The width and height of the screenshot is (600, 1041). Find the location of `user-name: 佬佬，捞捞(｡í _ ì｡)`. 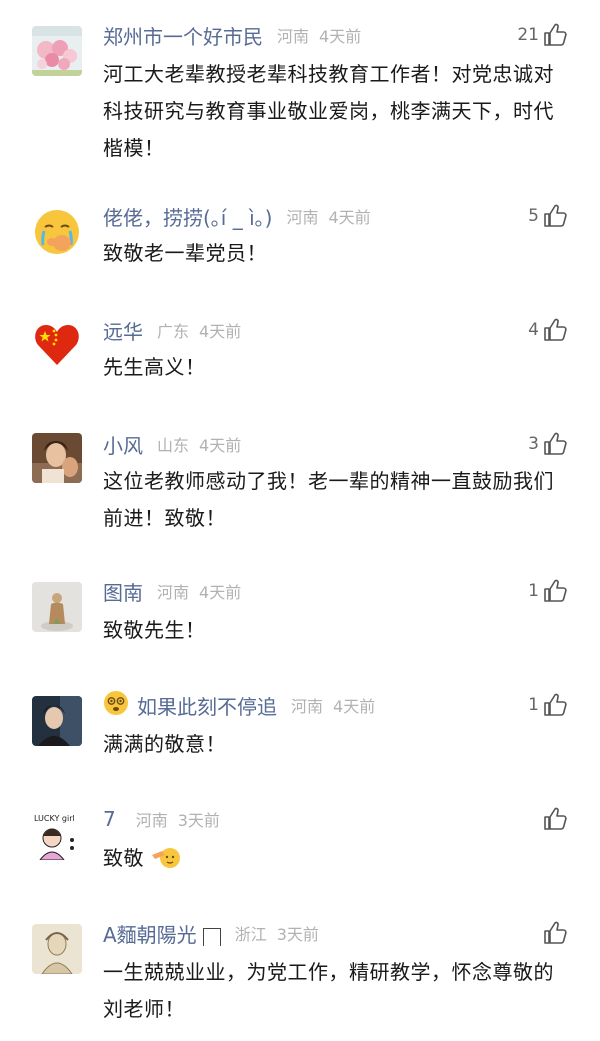

user-name: 佬佬，捞捞(｡í _ ì｡) is located at coordinates (187, 216).